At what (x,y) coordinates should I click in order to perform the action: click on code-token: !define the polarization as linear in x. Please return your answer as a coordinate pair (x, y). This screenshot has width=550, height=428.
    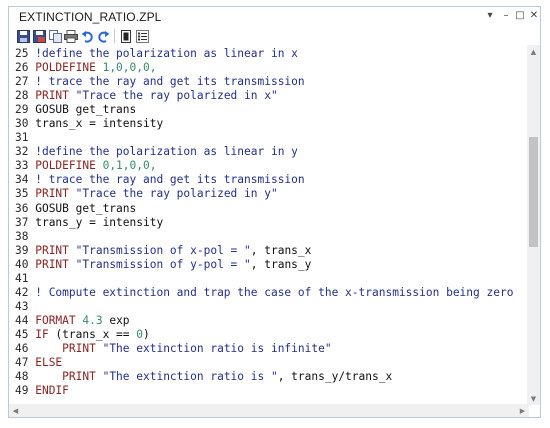
    Looking at the image, I should click on (166, 53).